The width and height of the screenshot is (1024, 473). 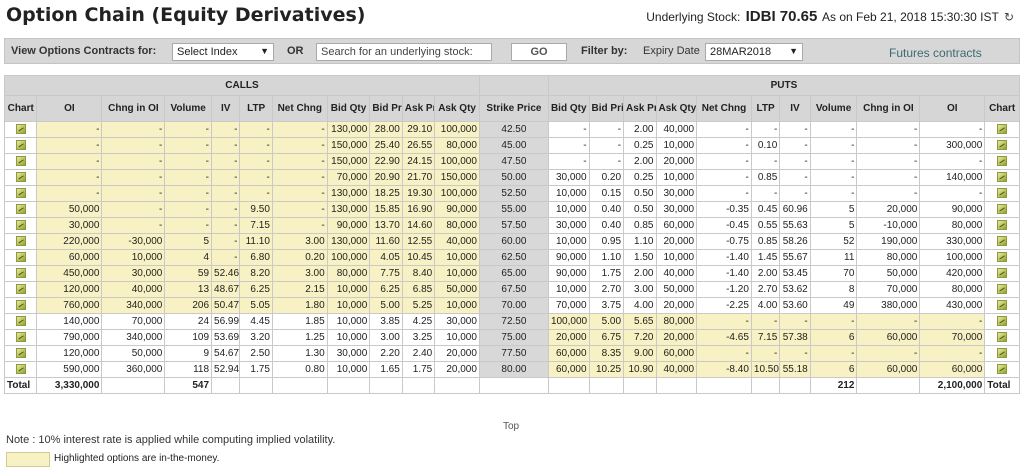 What do you see at coordinates (511, 426) in the screenshot?
I see `top-link: Top` at bounding box center [511, 426].